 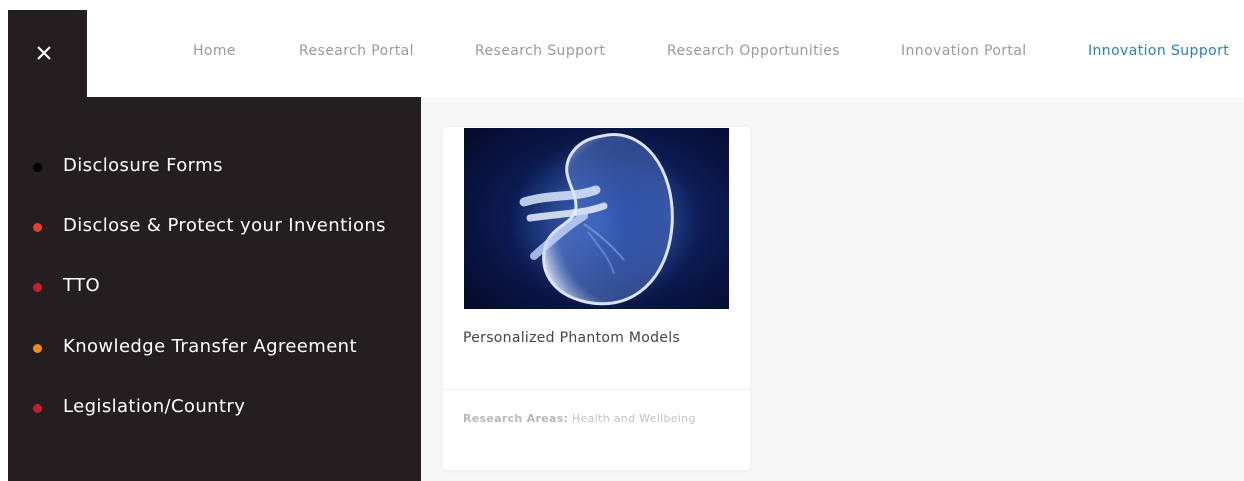 What do you see at coordinates (634, 418) in the screenshot?
I see `research-areas-value: Health and Wellbeing` at bounding box center [634, 418].